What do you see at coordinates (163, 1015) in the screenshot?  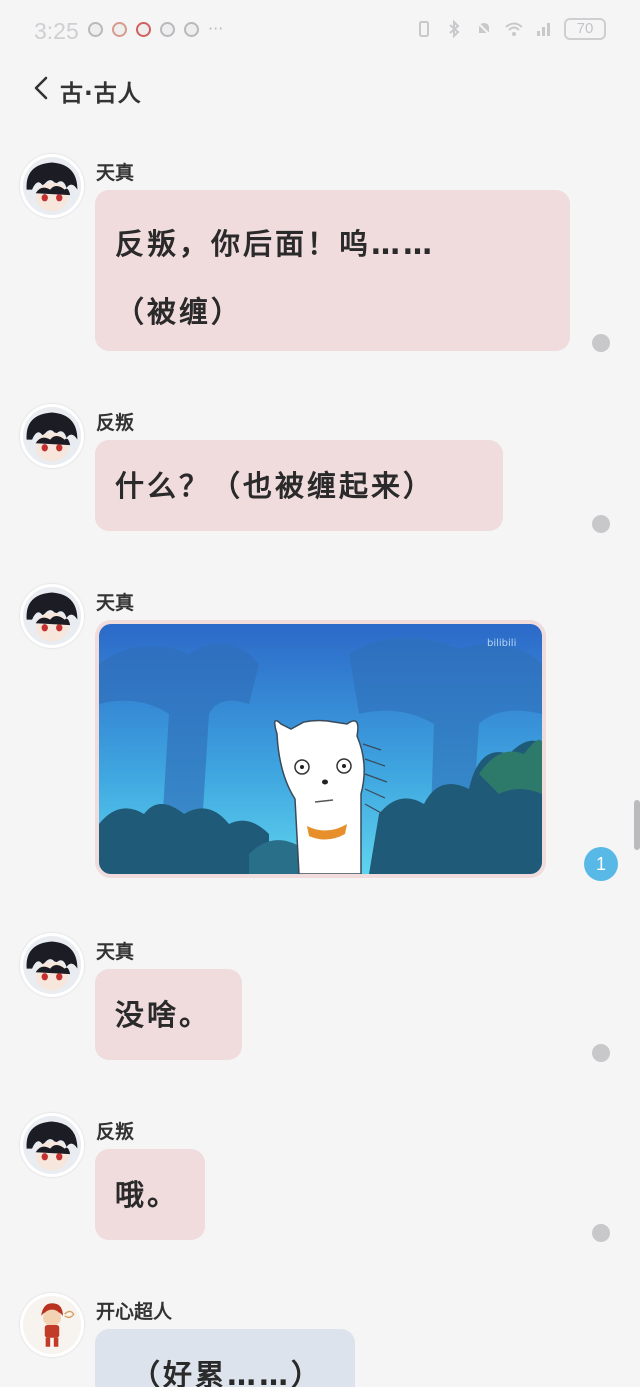 I see `message-text: 没啥。` at bounding box center [163, 1015].